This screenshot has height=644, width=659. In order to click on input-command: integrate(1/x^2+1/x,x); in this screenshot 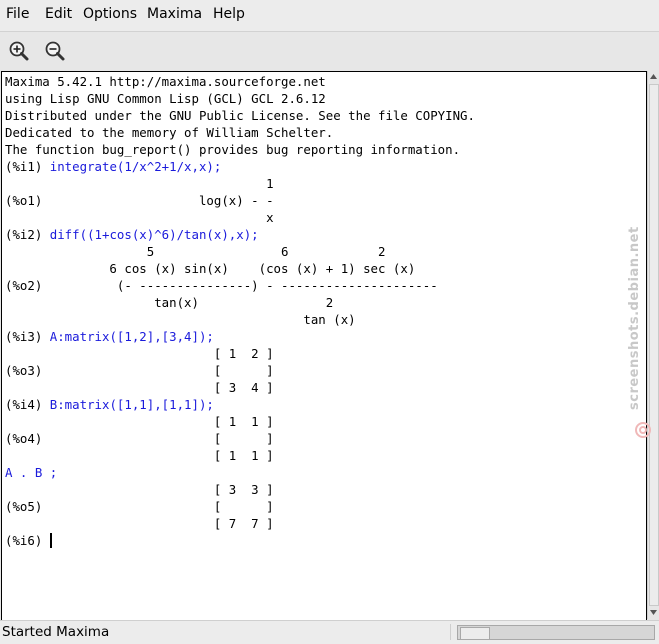, I will do `click(135, 166)`.